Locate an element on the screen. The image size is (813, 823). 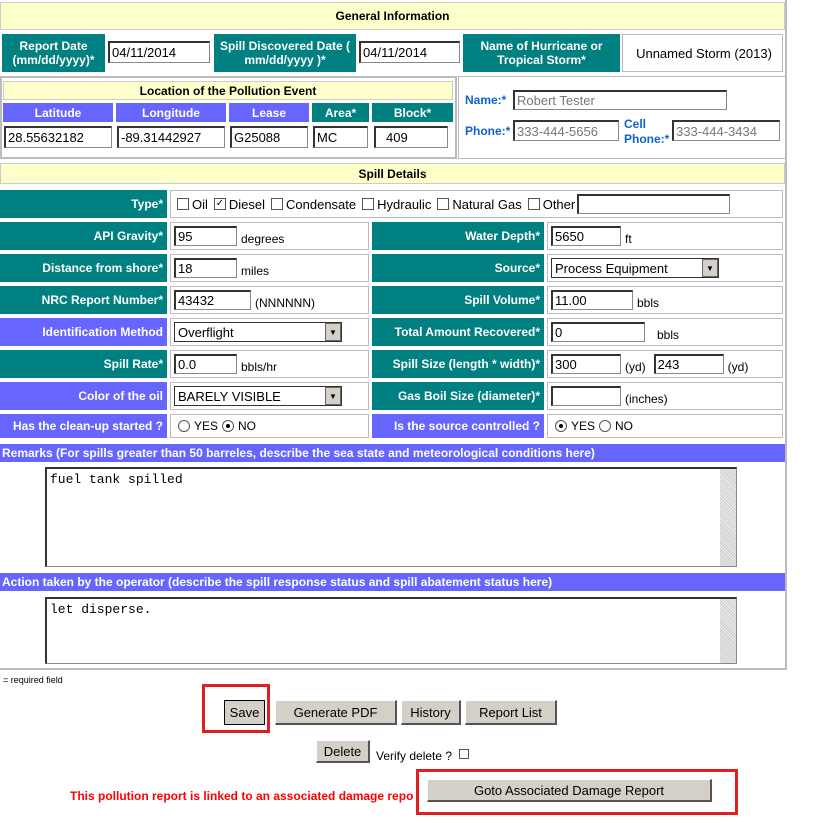
nrc-format: (NNNNNN) is located at coordinates (285, 303).